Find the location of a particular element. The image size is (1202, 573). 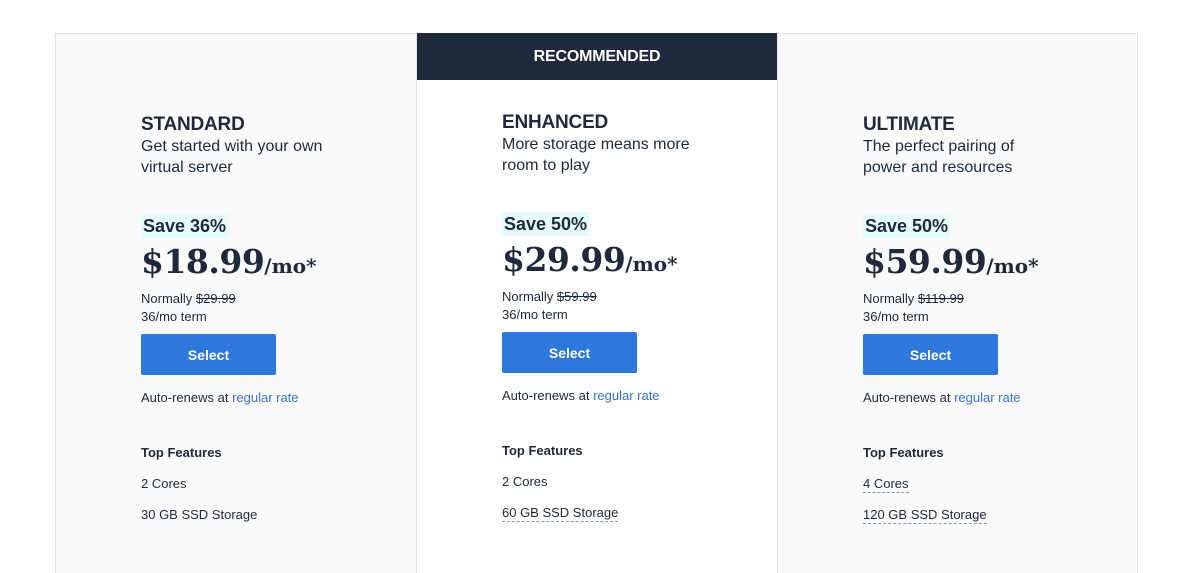

normal-price-line: Normally $29.99 is located at coordinates (266, 299).